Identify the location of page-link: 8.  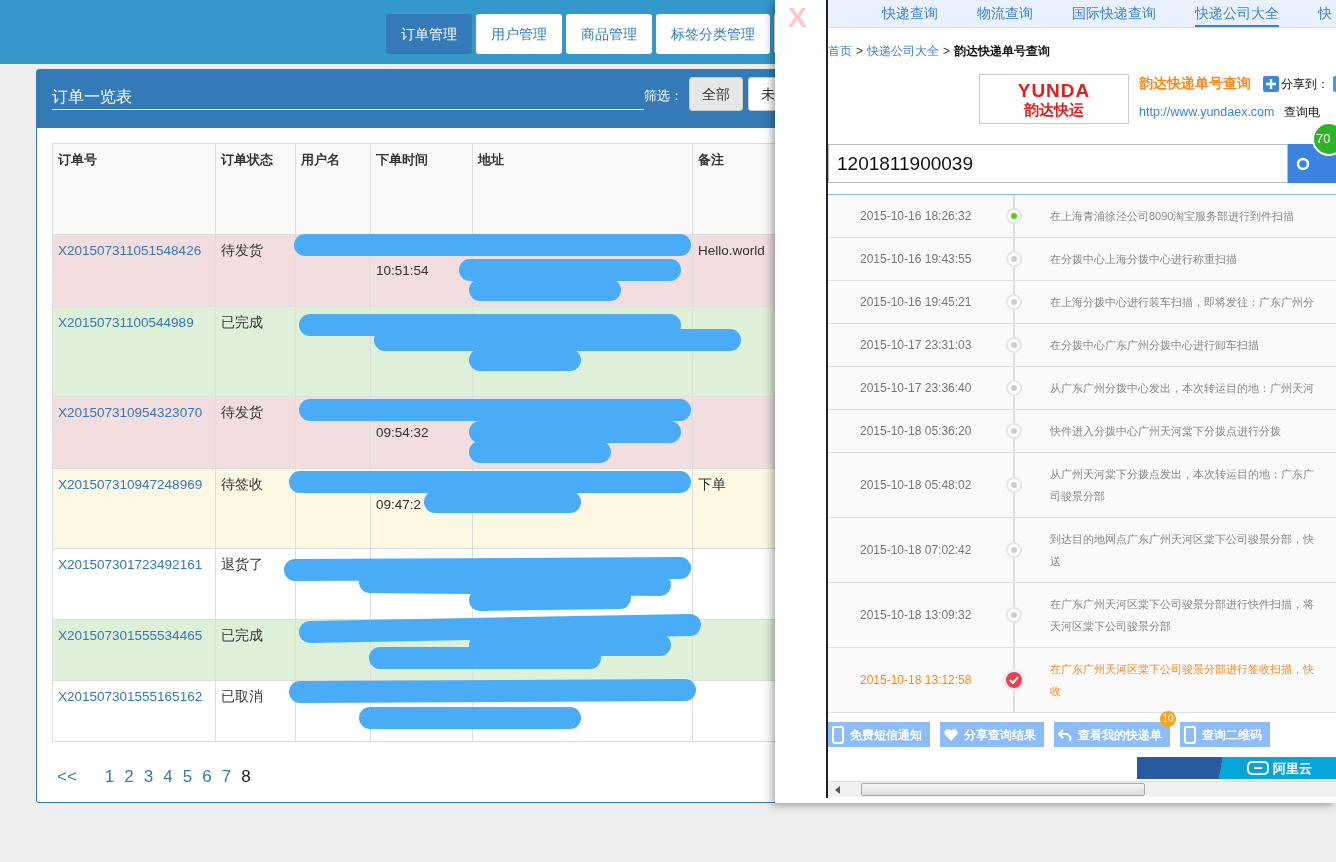
(246, 777).